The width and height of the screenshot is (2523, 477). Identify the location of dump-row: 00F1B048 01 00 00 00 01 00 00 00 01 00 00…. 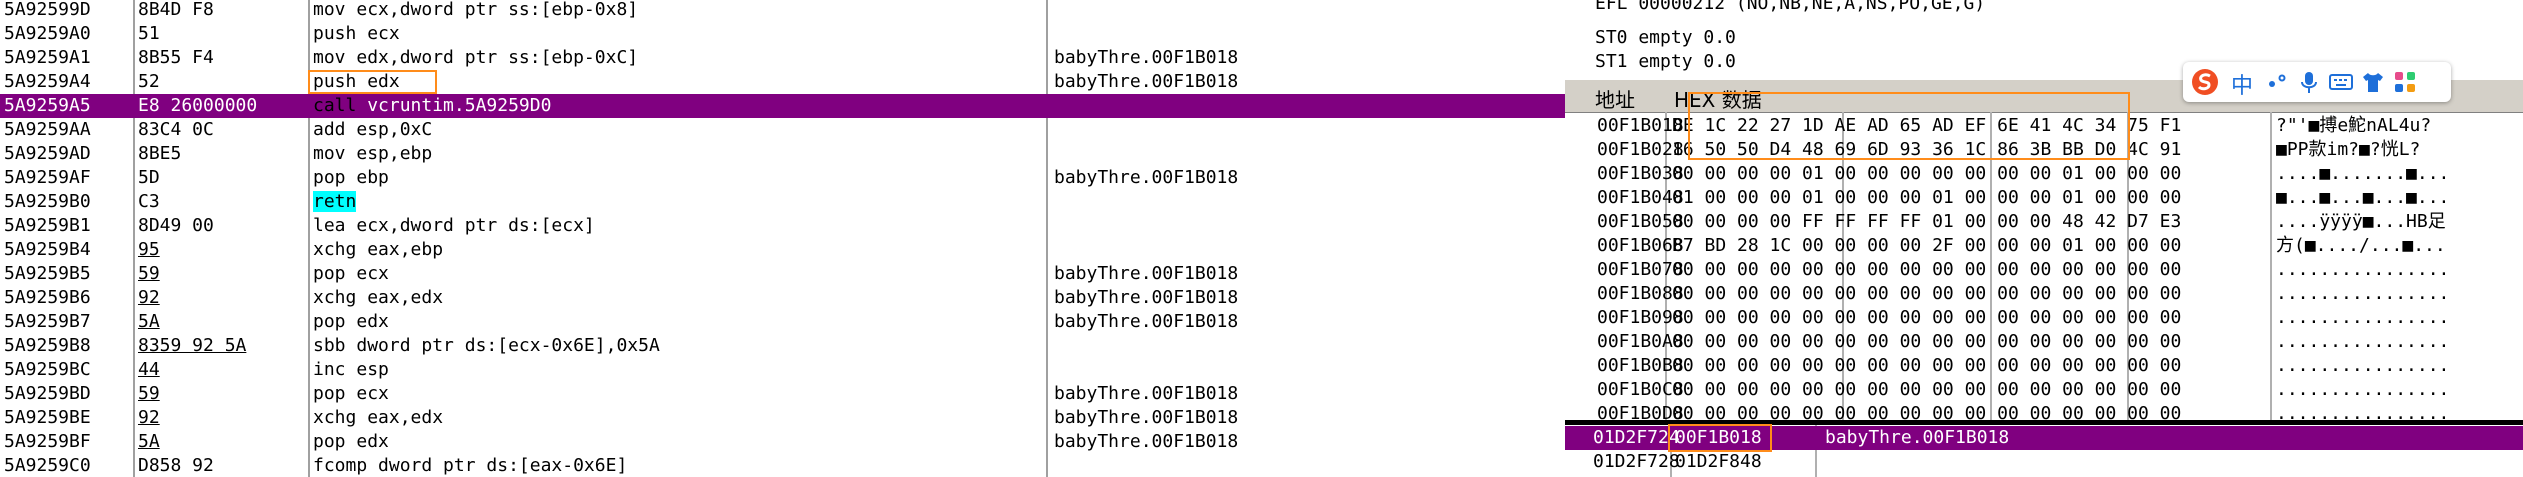
(2044, 198).